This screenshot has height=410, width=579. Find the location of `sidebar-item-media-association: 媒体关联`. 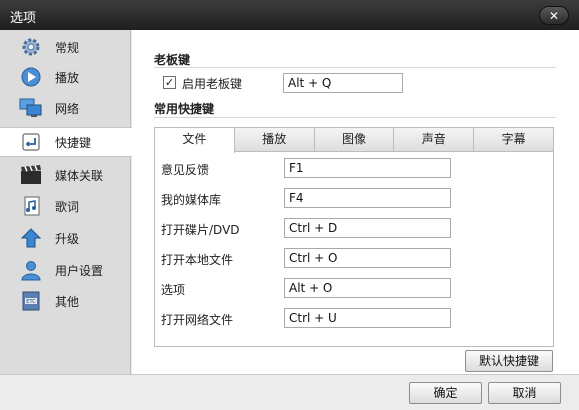

sidebar-item-media-association: 媒体关联 is located at coordinates (65, 175).